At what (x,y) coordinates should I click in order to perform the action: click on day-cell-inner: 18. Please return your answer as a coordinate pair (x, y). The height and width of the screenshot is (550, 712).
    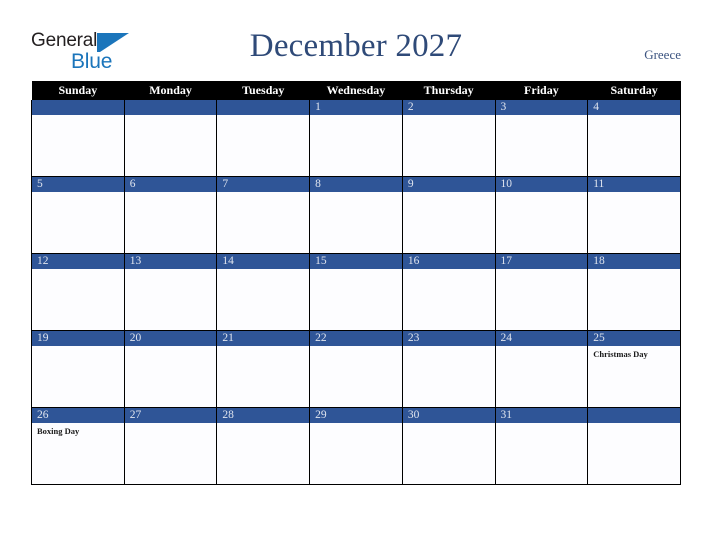
    Looking at the image, I should click on (634, 292).